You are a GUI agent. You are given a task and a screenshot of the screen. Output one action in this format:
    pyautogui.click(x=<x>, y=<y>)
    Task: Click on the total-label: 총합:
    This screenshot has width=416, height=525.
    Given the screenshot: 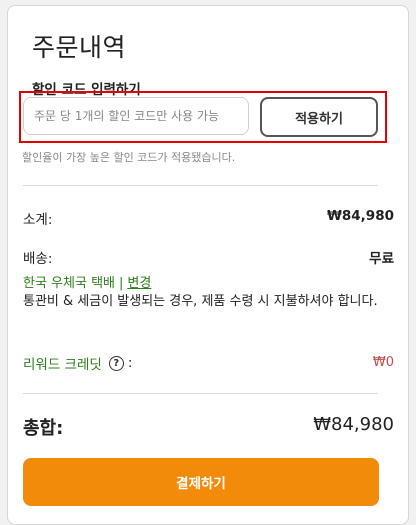 What is the action you would take?
    pyautogui.click(x=43, y=428)
    